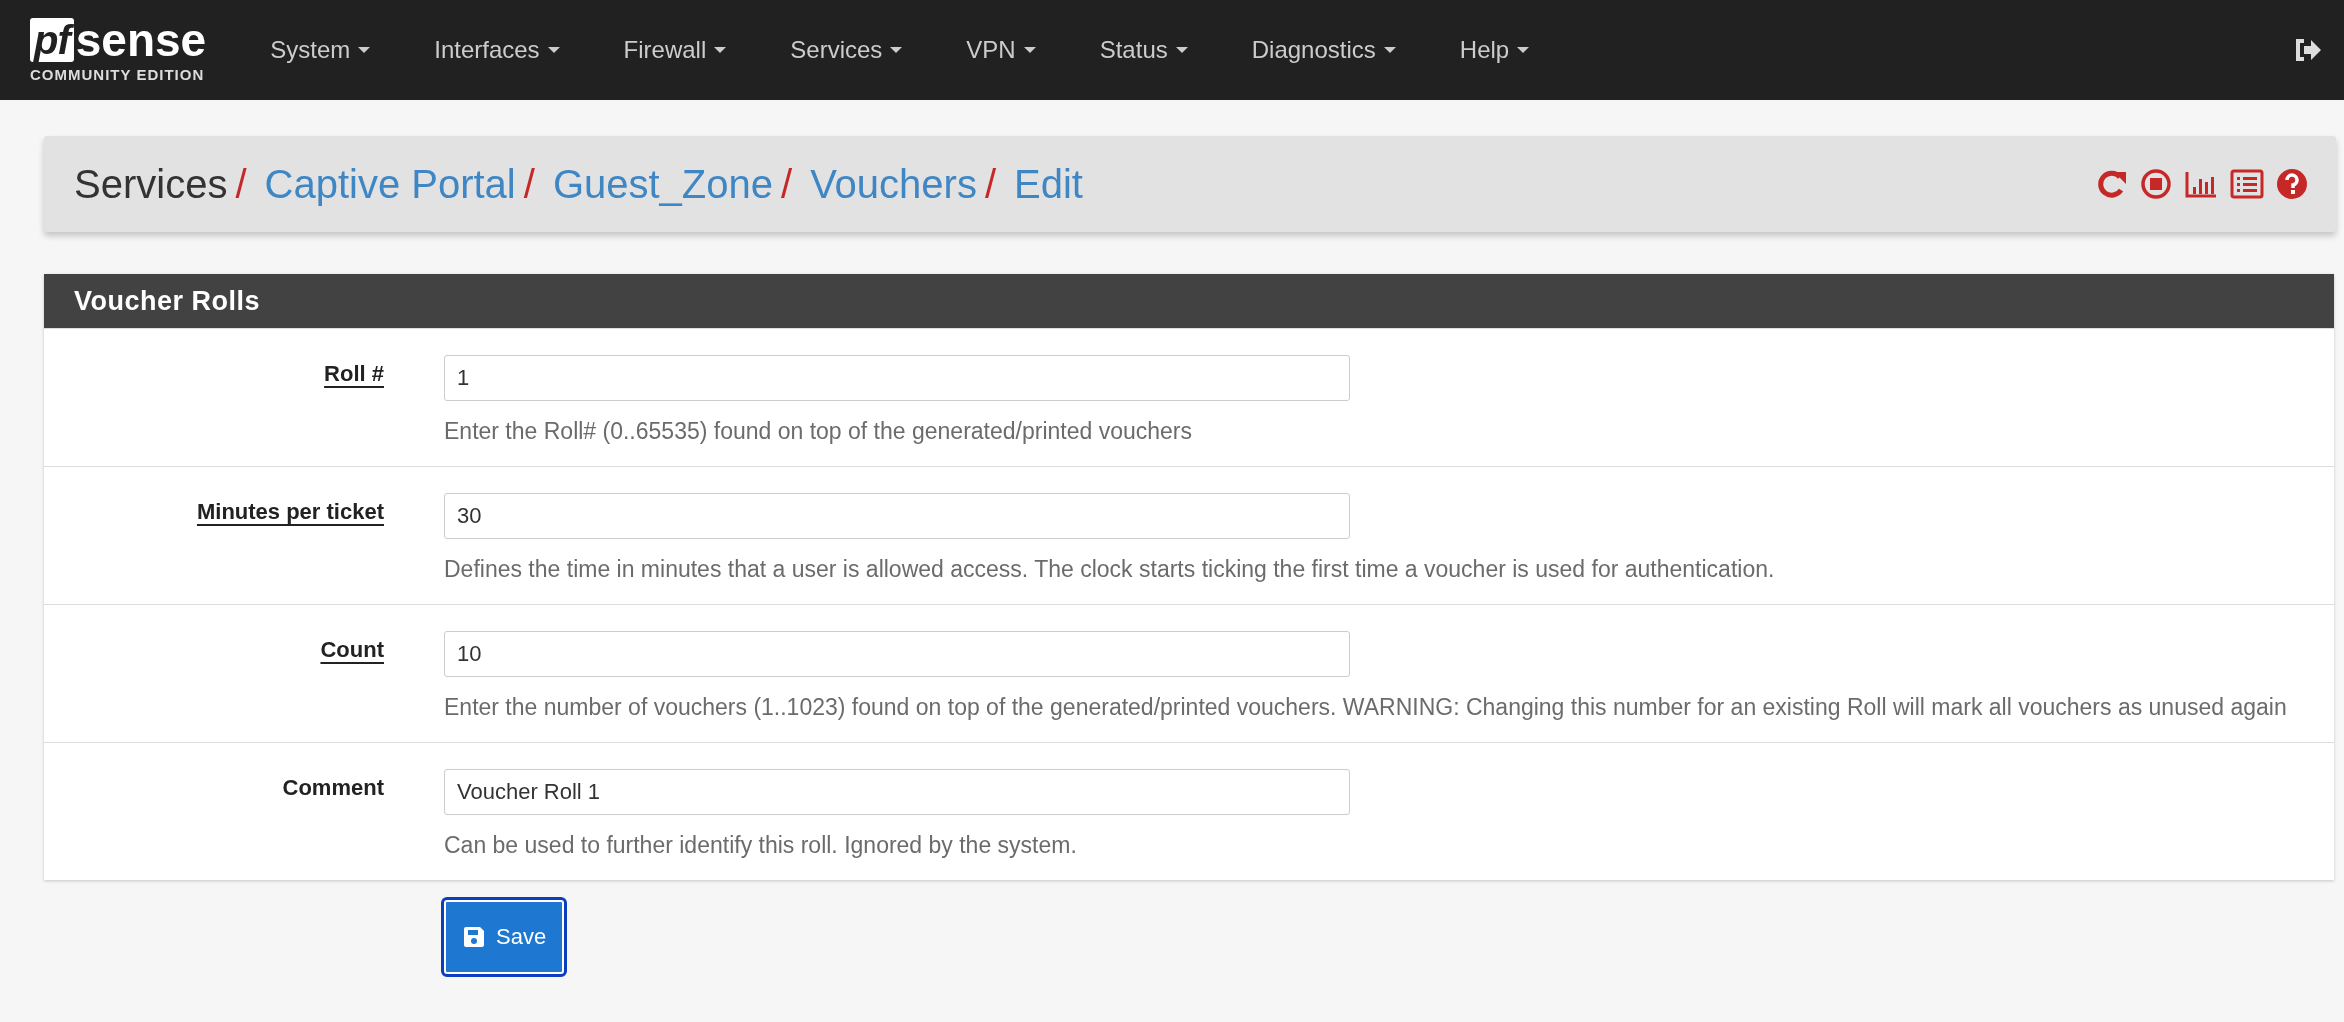  I want to click on nav-menu-item: System, so click(320, 50).